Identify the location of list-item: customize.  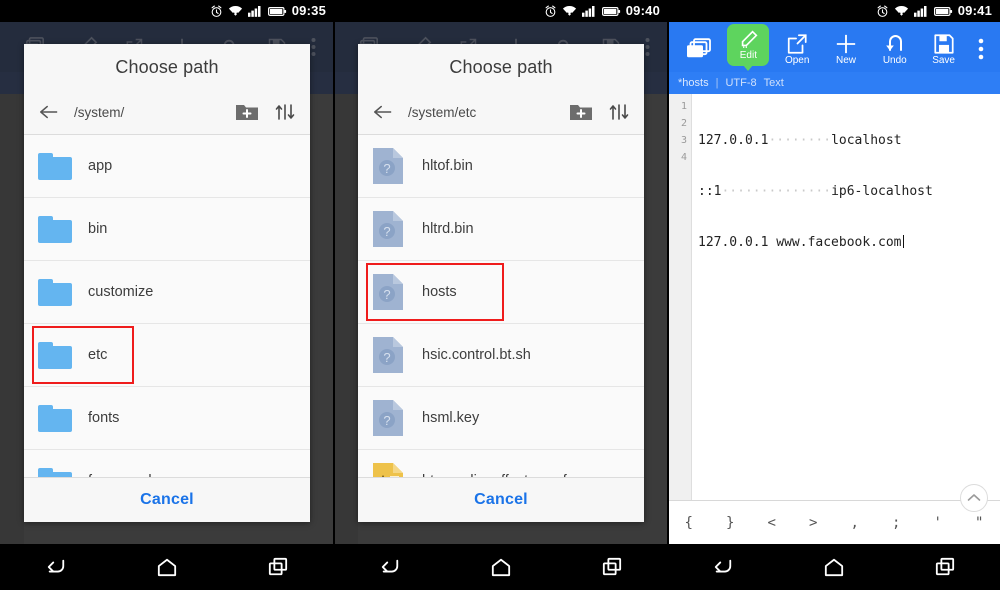
(167, 291).